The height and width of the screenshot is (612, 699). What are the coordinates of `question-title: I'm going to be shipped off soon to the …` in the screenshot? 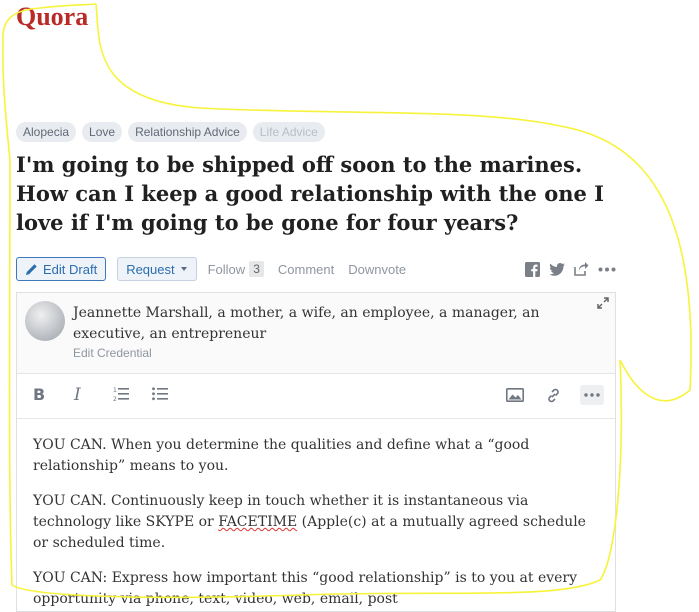 It's located at (321, 193).